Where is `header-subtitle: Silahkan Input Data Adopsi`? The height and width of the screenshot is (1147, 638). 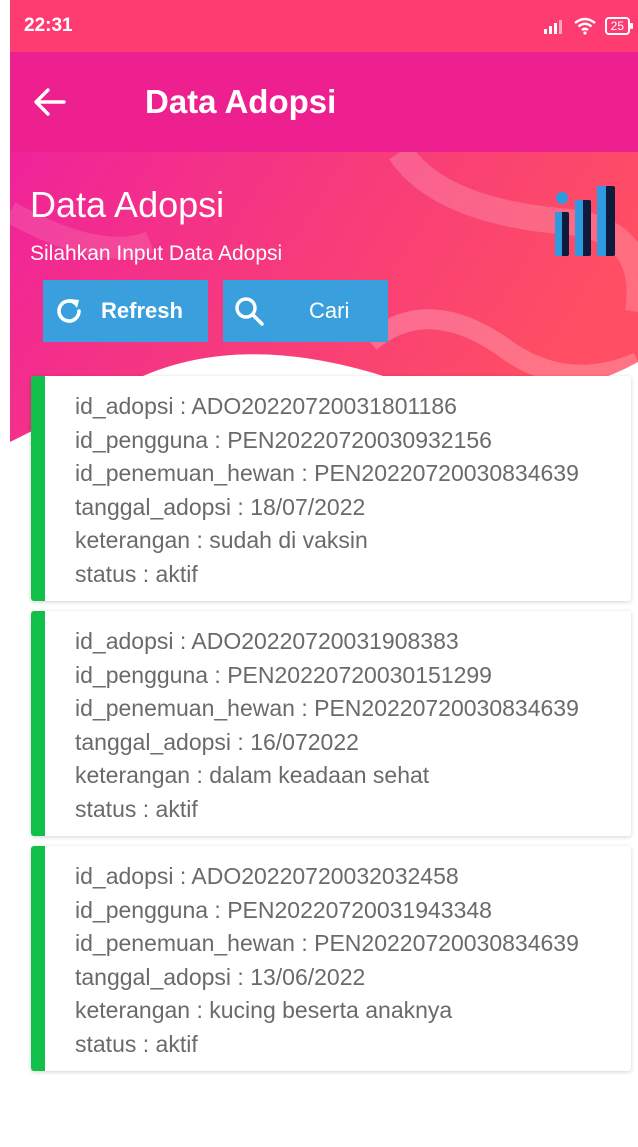
header-subtitle: Silahkan Input Data Adopsi is located at coordinates (156, 253).